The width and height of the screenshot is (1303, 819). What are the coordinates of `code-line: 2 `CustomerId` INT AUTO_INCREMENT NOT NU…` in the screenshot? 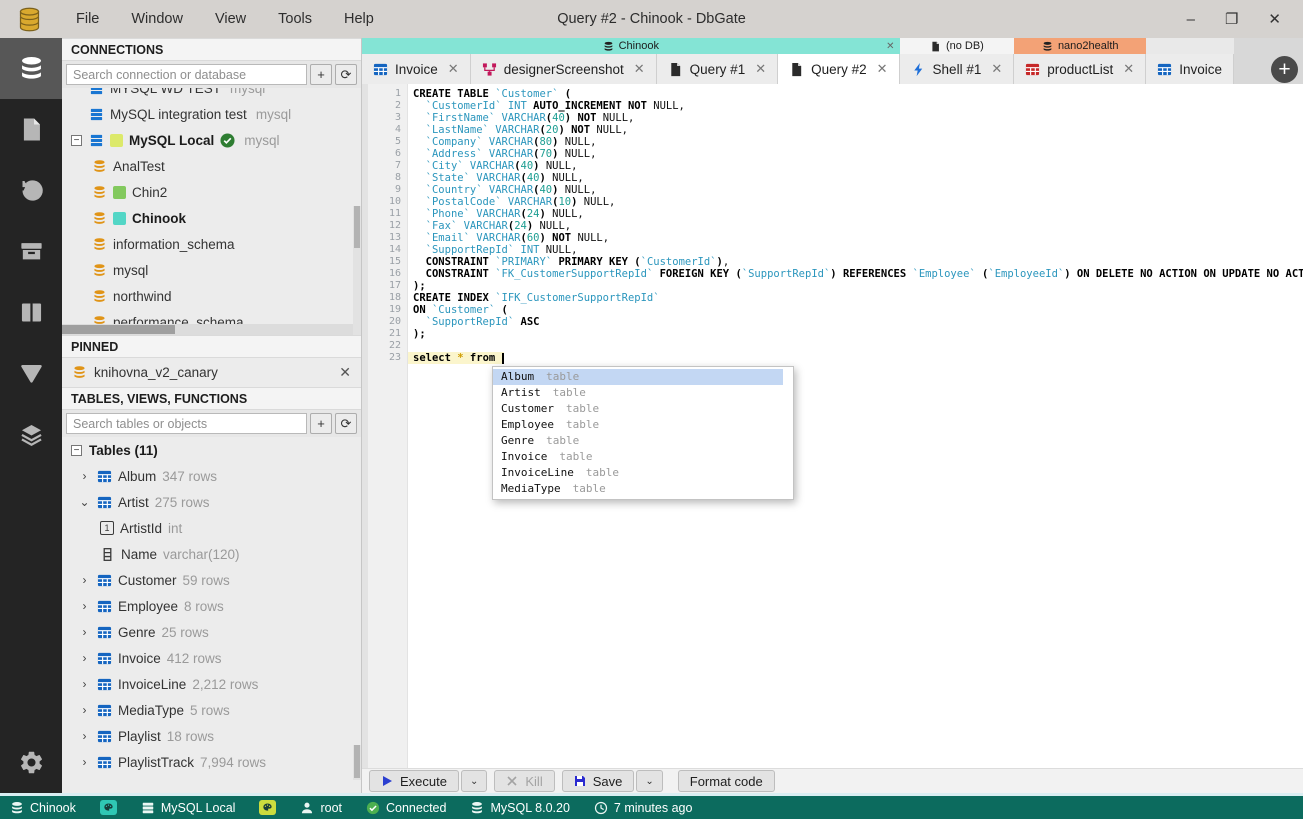 It's located at (835, 106).